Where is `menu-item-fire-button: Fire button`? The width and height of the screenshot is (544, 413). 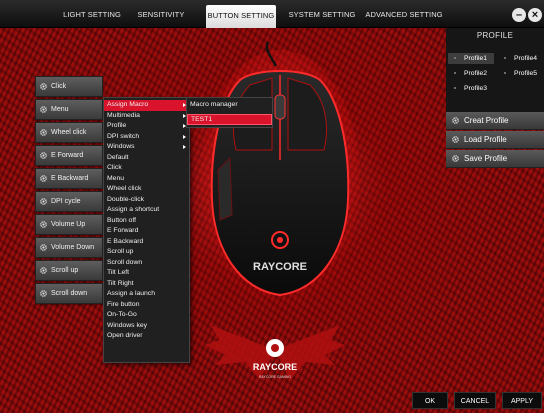 menu-item-fire-button: Fire button is located at coordinates (146, 305).